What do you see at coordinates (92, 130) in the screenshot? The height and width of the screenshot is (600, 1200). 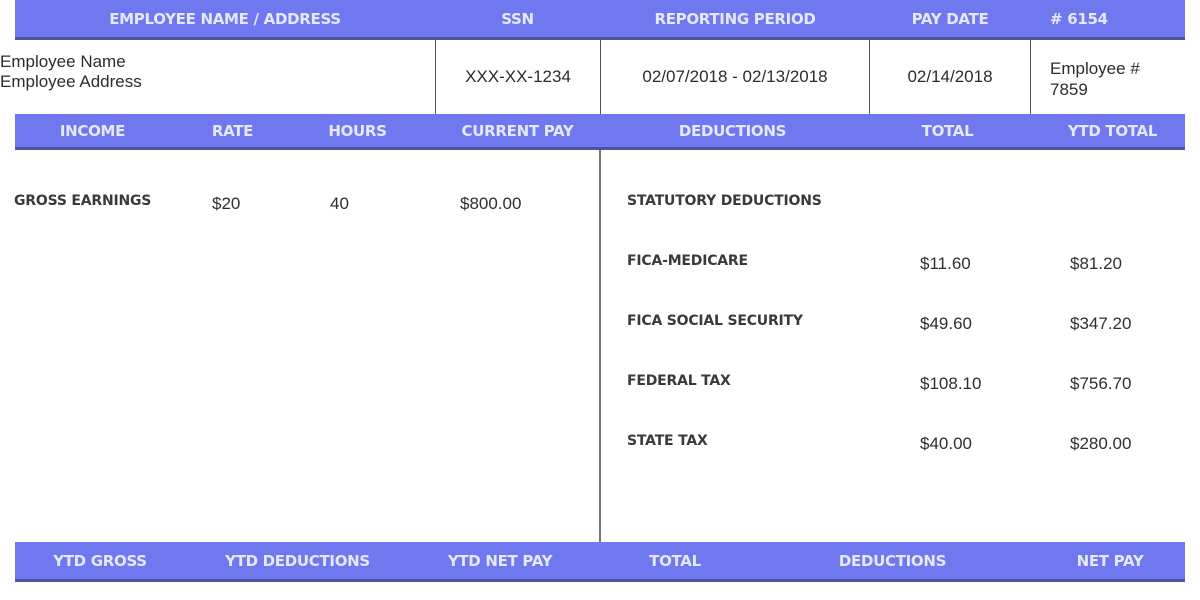 I see `header-income: INCOME` at bounding box center [92, 130].